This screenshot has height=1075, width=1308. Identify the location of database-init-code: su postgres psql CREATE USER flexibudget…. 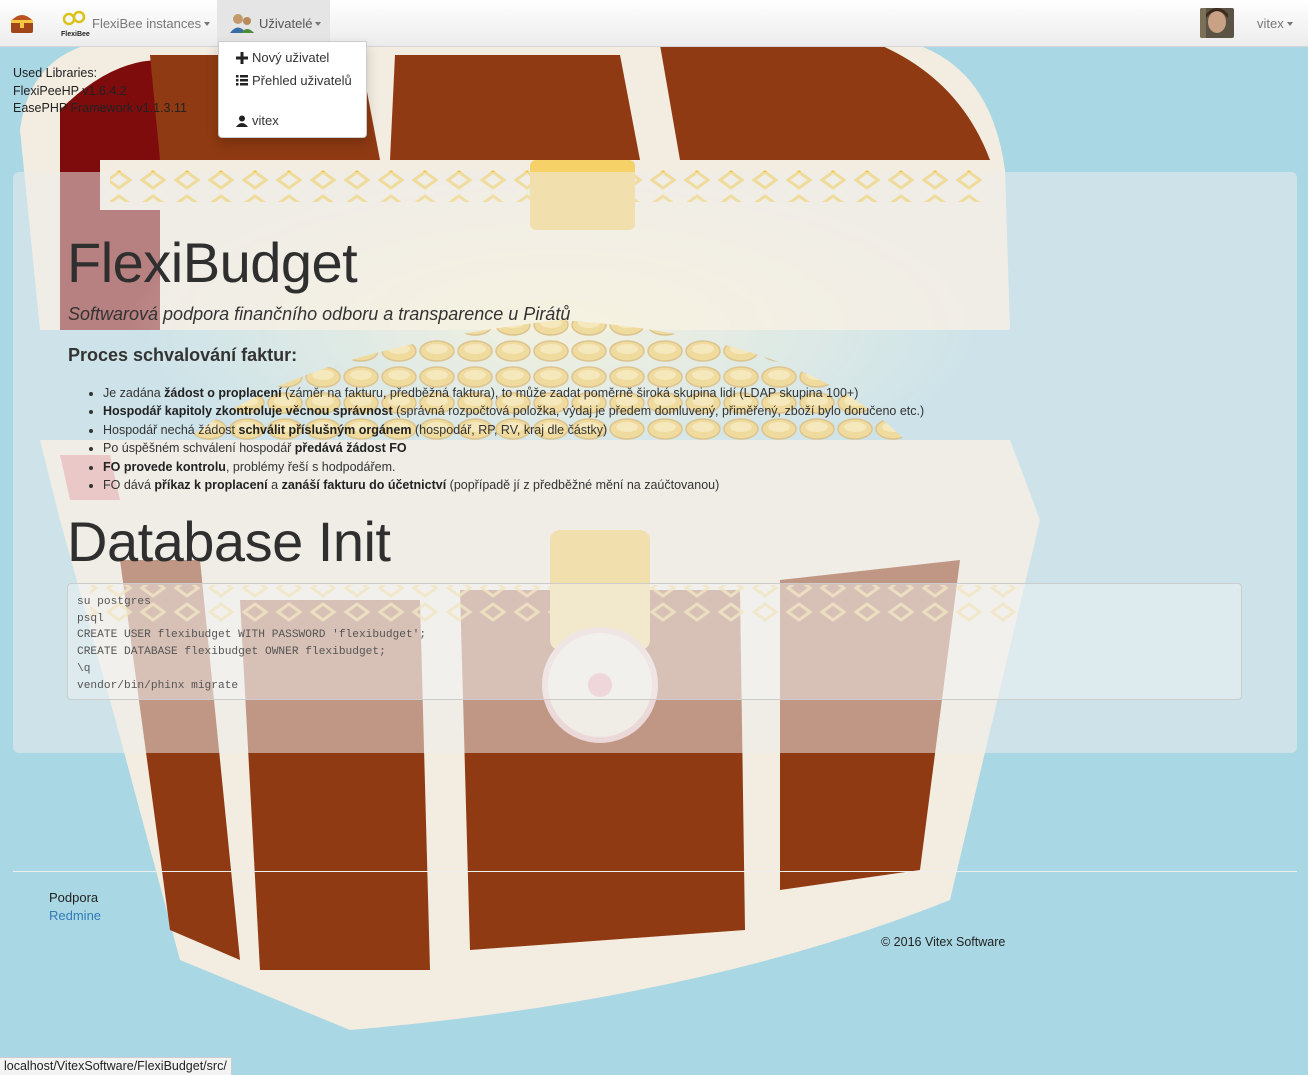
(654, 641).